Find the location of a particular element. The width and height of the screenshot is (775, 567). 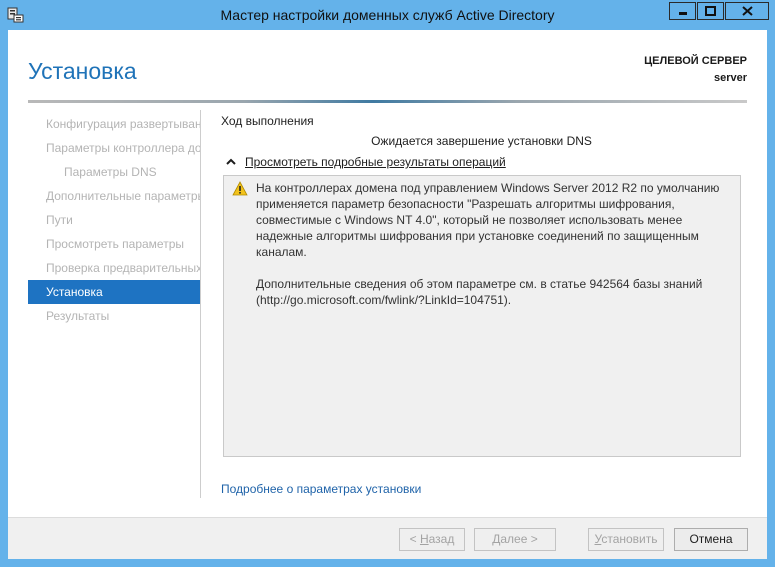

close-button is located at coordinates (747, 11).